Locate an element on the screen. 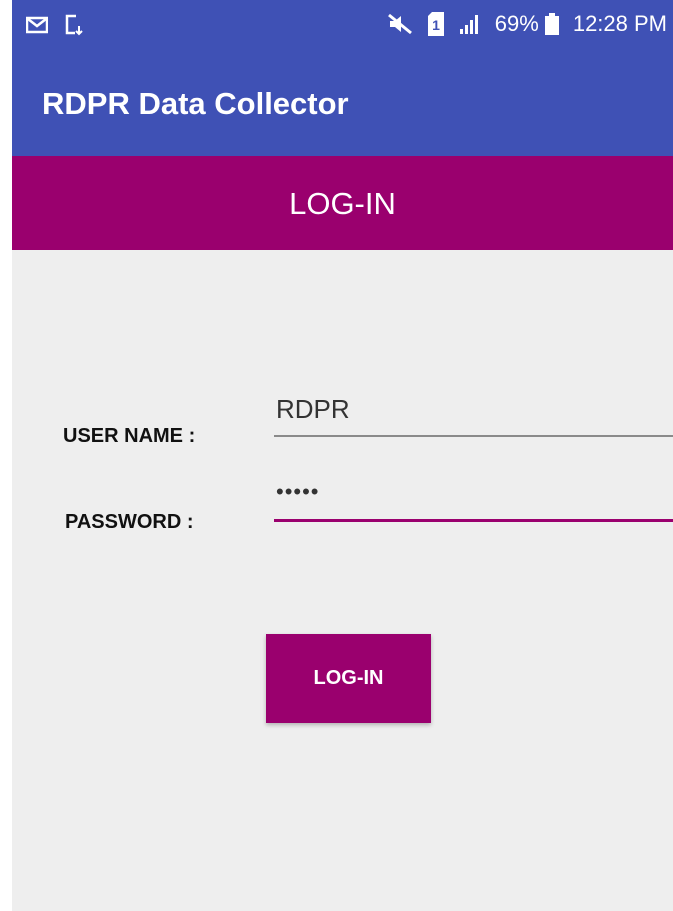 This screenshot has height=911, width=673. password-label: PASSWORD : is located at coordinates (129, 522).